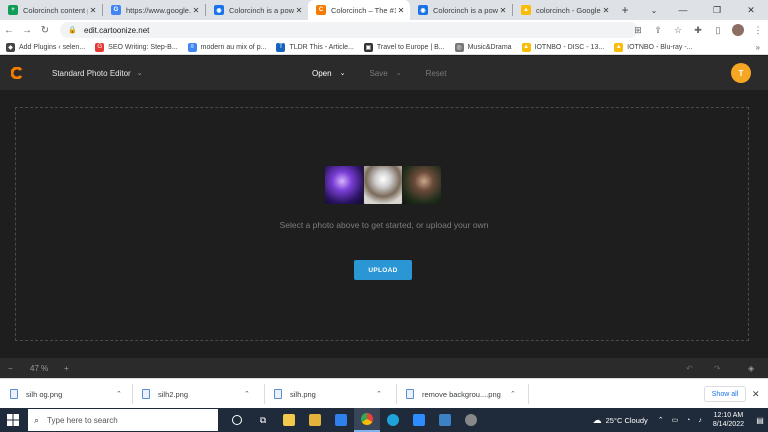  Describe the element at coordinates (367, 420) in the screenshot. I see `chrome-icon` at that location.